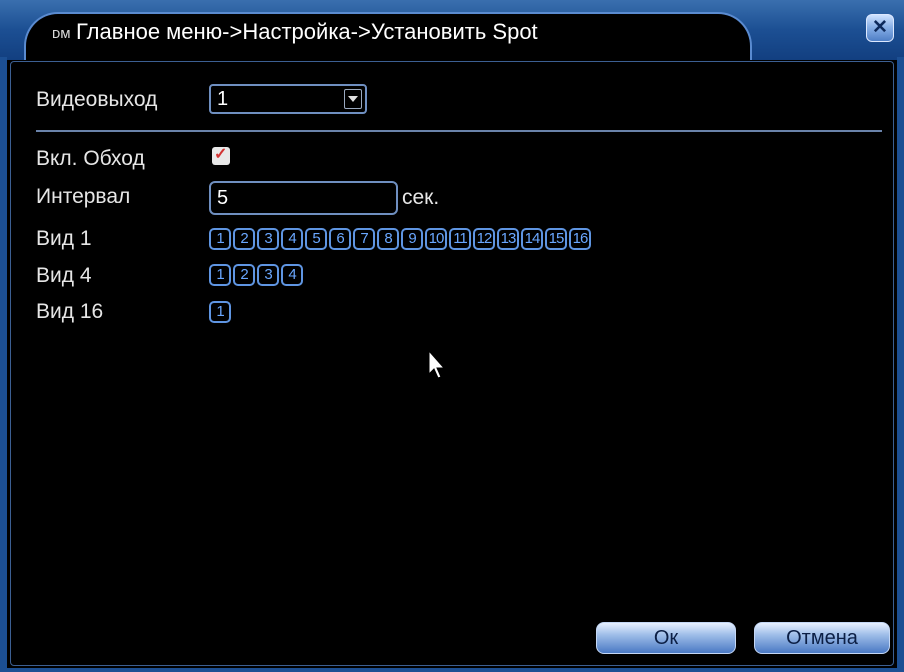  Describe the element at coordinates (822, 638) in the screenshot. I see `cancel-button: Отмена` at that location.